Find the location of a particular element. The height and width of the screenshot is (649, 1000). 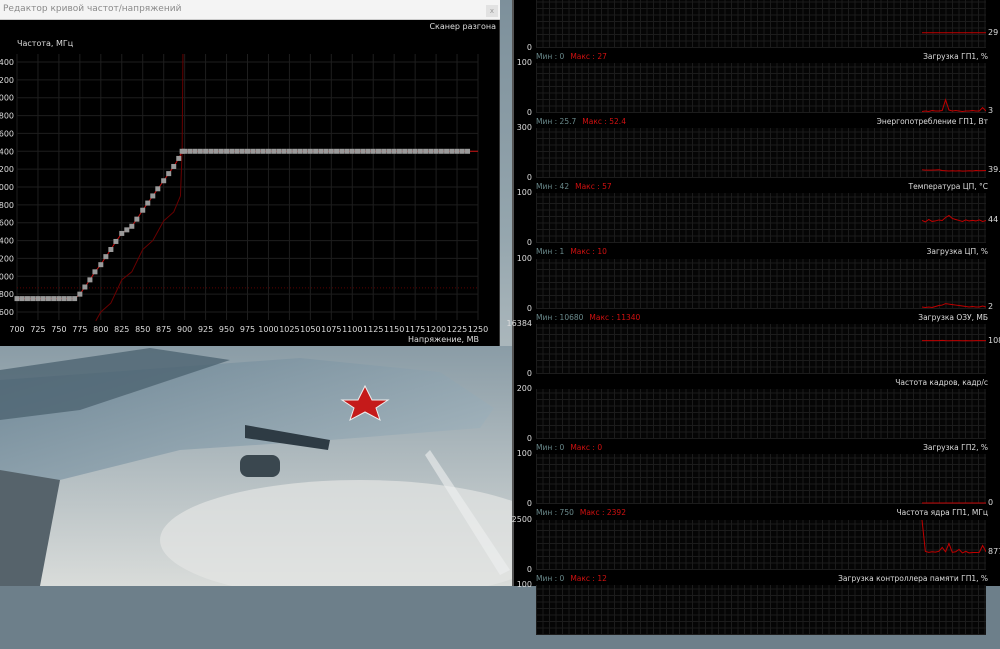

x-tick-label: 775 is located at coordinates (79, 329).